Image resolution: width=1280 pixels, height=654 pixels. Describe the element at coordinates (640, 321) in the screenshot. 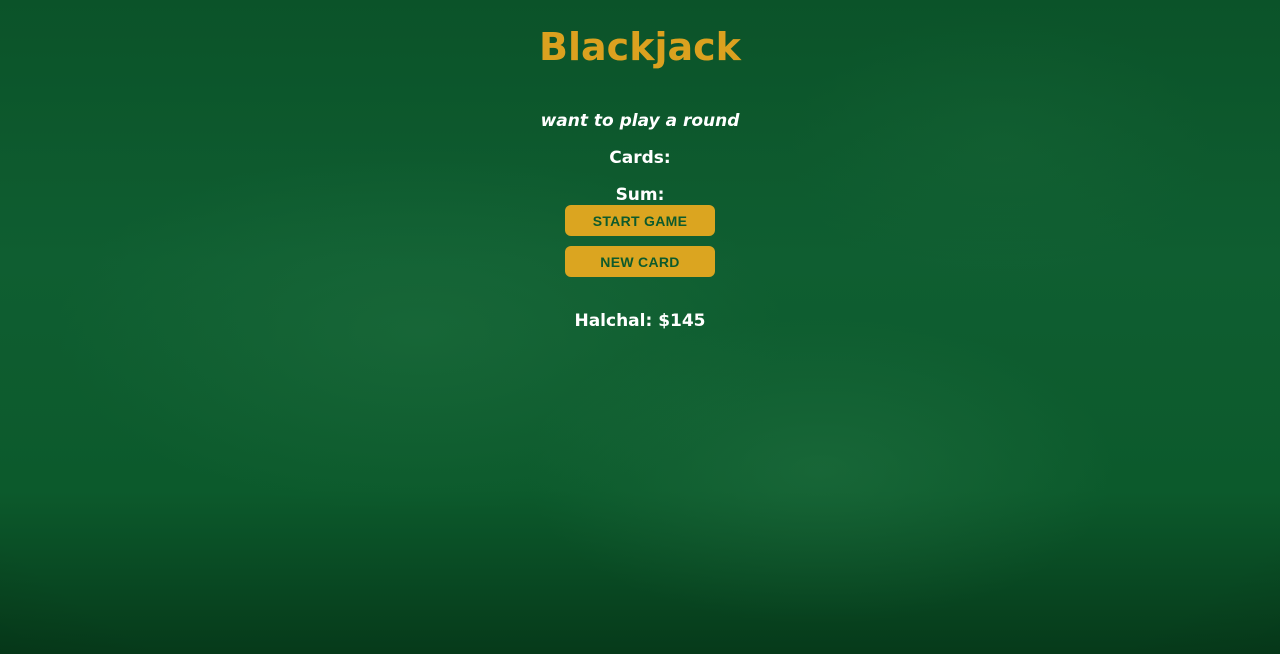

I see `player-info: Halchal: $145` at that location.